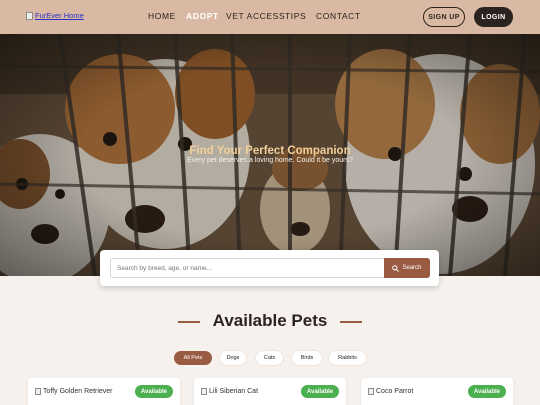  I want to click on pet-card: Lili Siberian Cat Available, so click(270, 391).